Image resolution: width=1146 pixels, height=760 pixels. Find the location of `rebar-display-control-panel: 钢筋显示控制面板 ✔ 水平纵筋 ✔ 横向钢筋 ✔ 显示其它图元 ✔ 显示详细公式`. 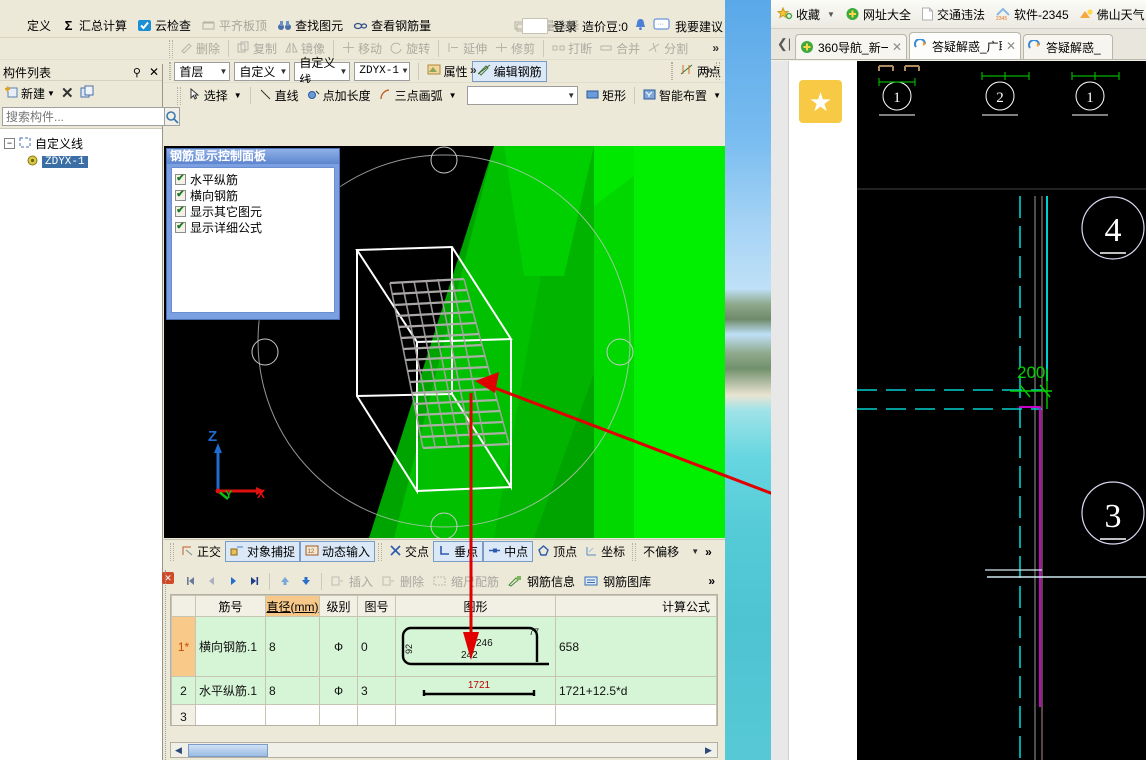

rebar-display-control-panel: 钢筋显示控制面板 ✔ 水平纵筋 ✔ 横向钢筋 ✔ 显示其它图元 ✔ 显示详细公式 is located at coordinates (253, 234).